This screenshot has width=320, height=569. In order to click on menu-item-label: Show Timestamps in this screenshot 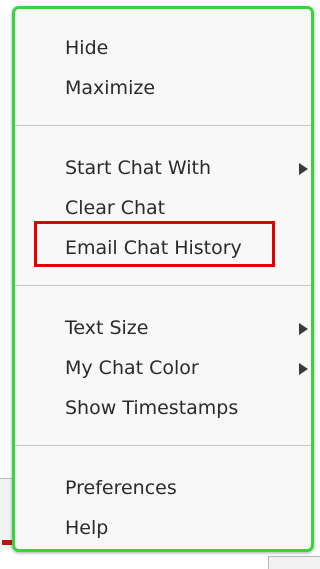, I will do `click(152, 408)`.